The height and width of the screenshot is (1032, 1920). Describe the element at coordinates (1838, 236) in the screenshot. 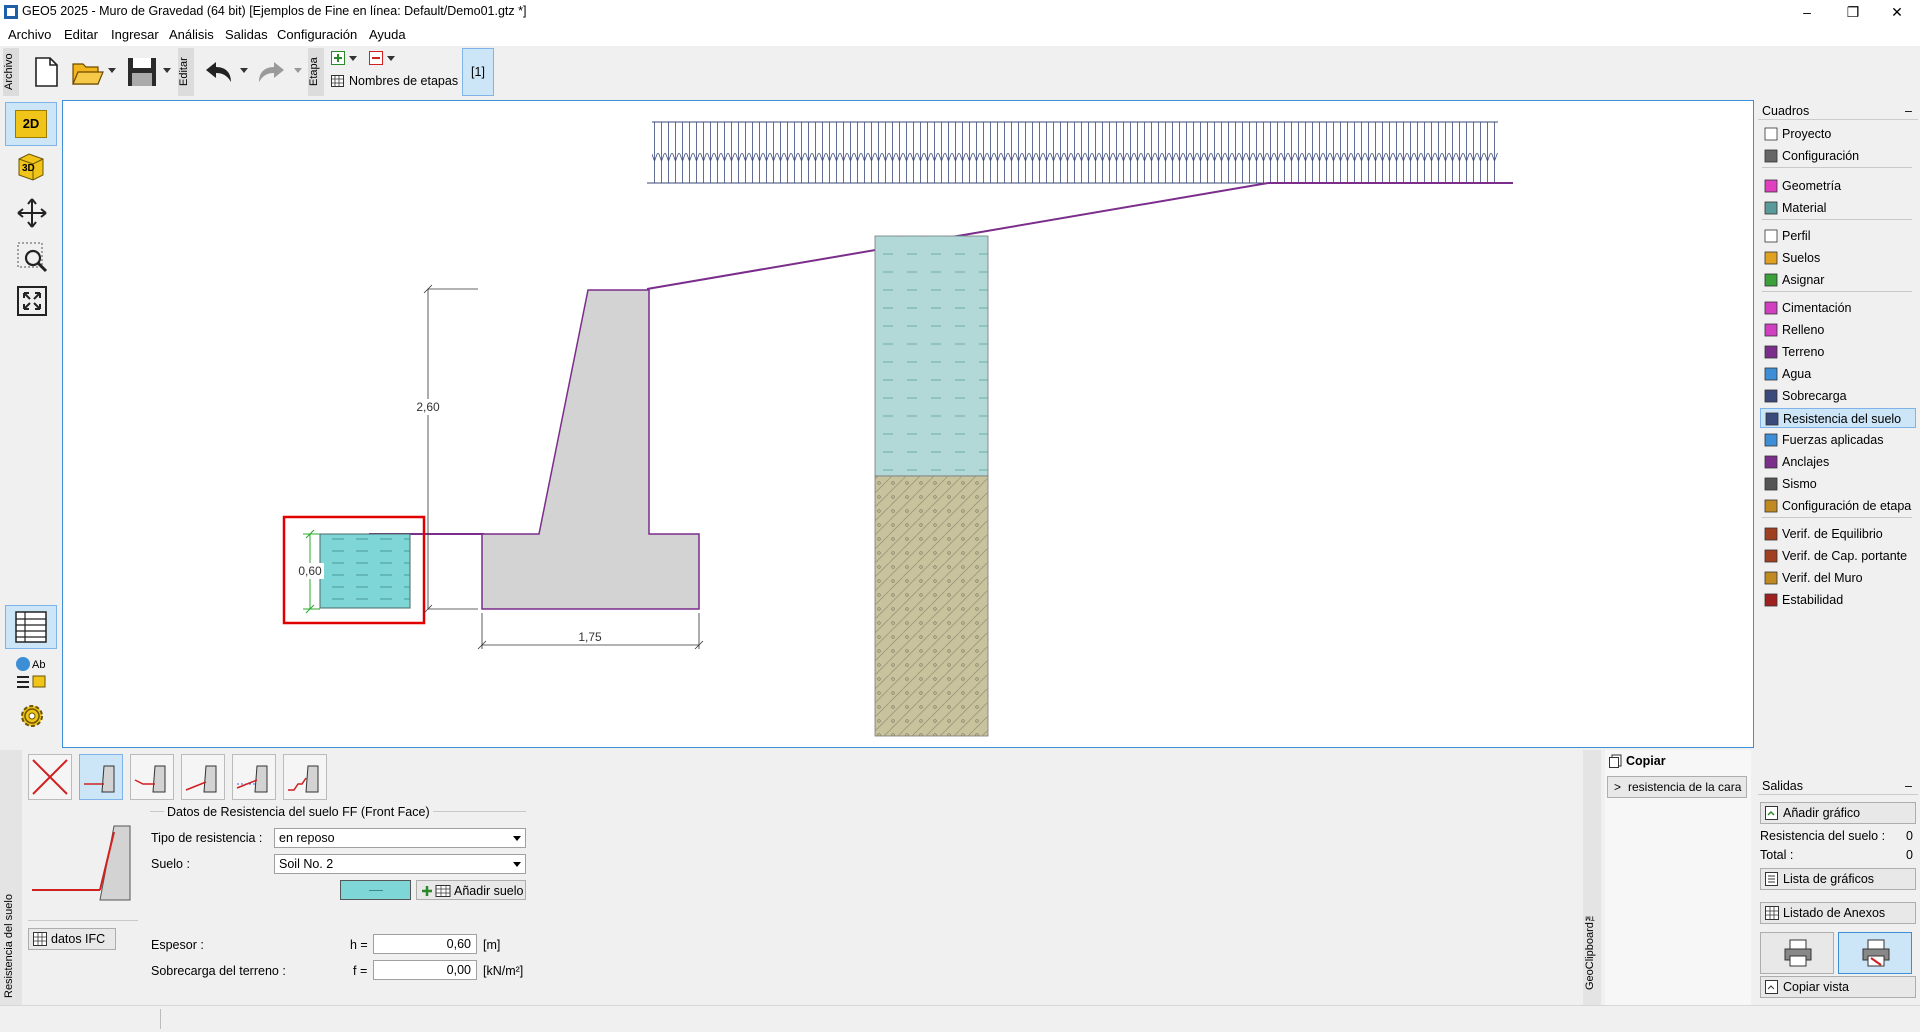

I see `frame-item-profile: Perfil` at that location.